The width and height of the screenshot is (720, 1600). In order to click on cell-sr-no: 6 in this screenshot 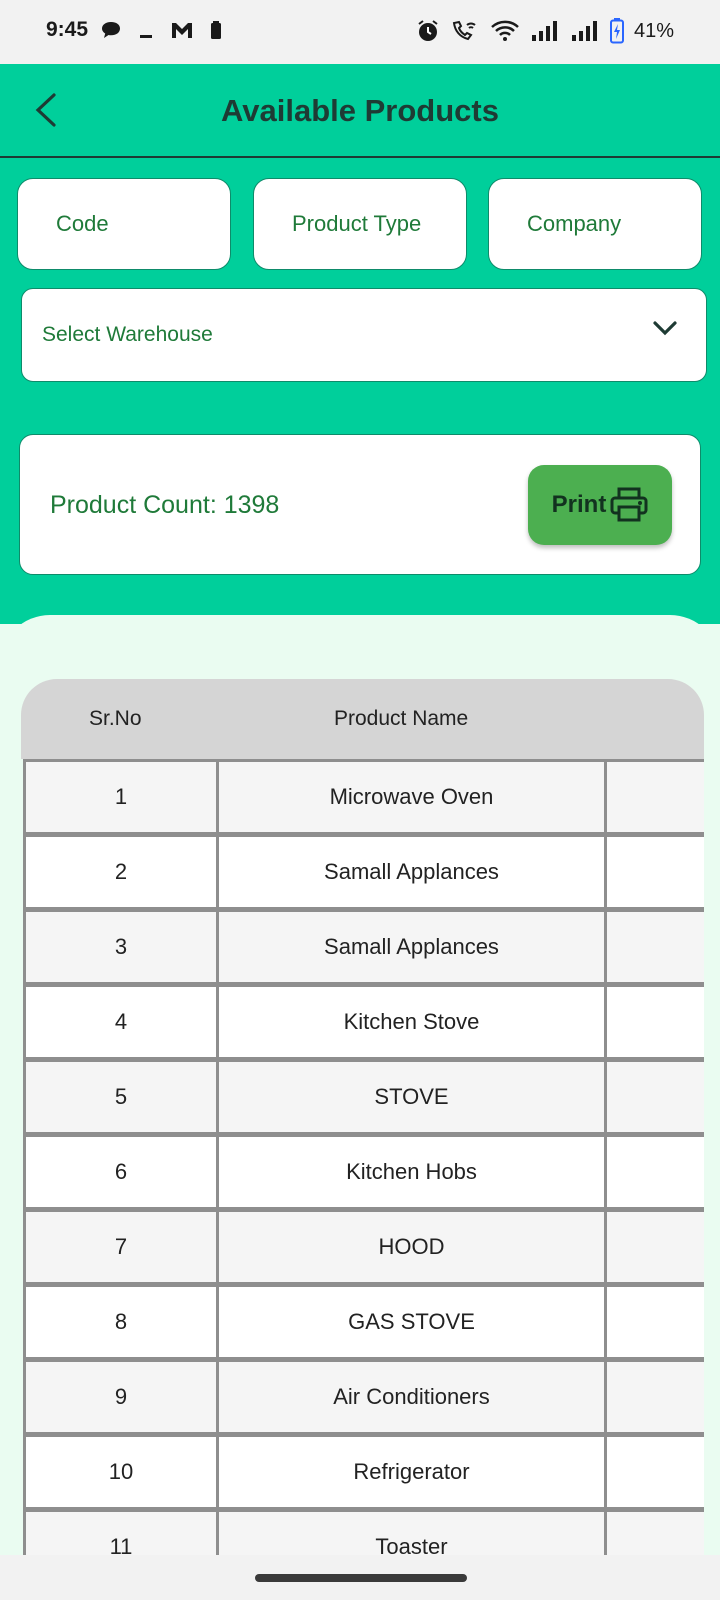, I will do `click(121, 1172)`.